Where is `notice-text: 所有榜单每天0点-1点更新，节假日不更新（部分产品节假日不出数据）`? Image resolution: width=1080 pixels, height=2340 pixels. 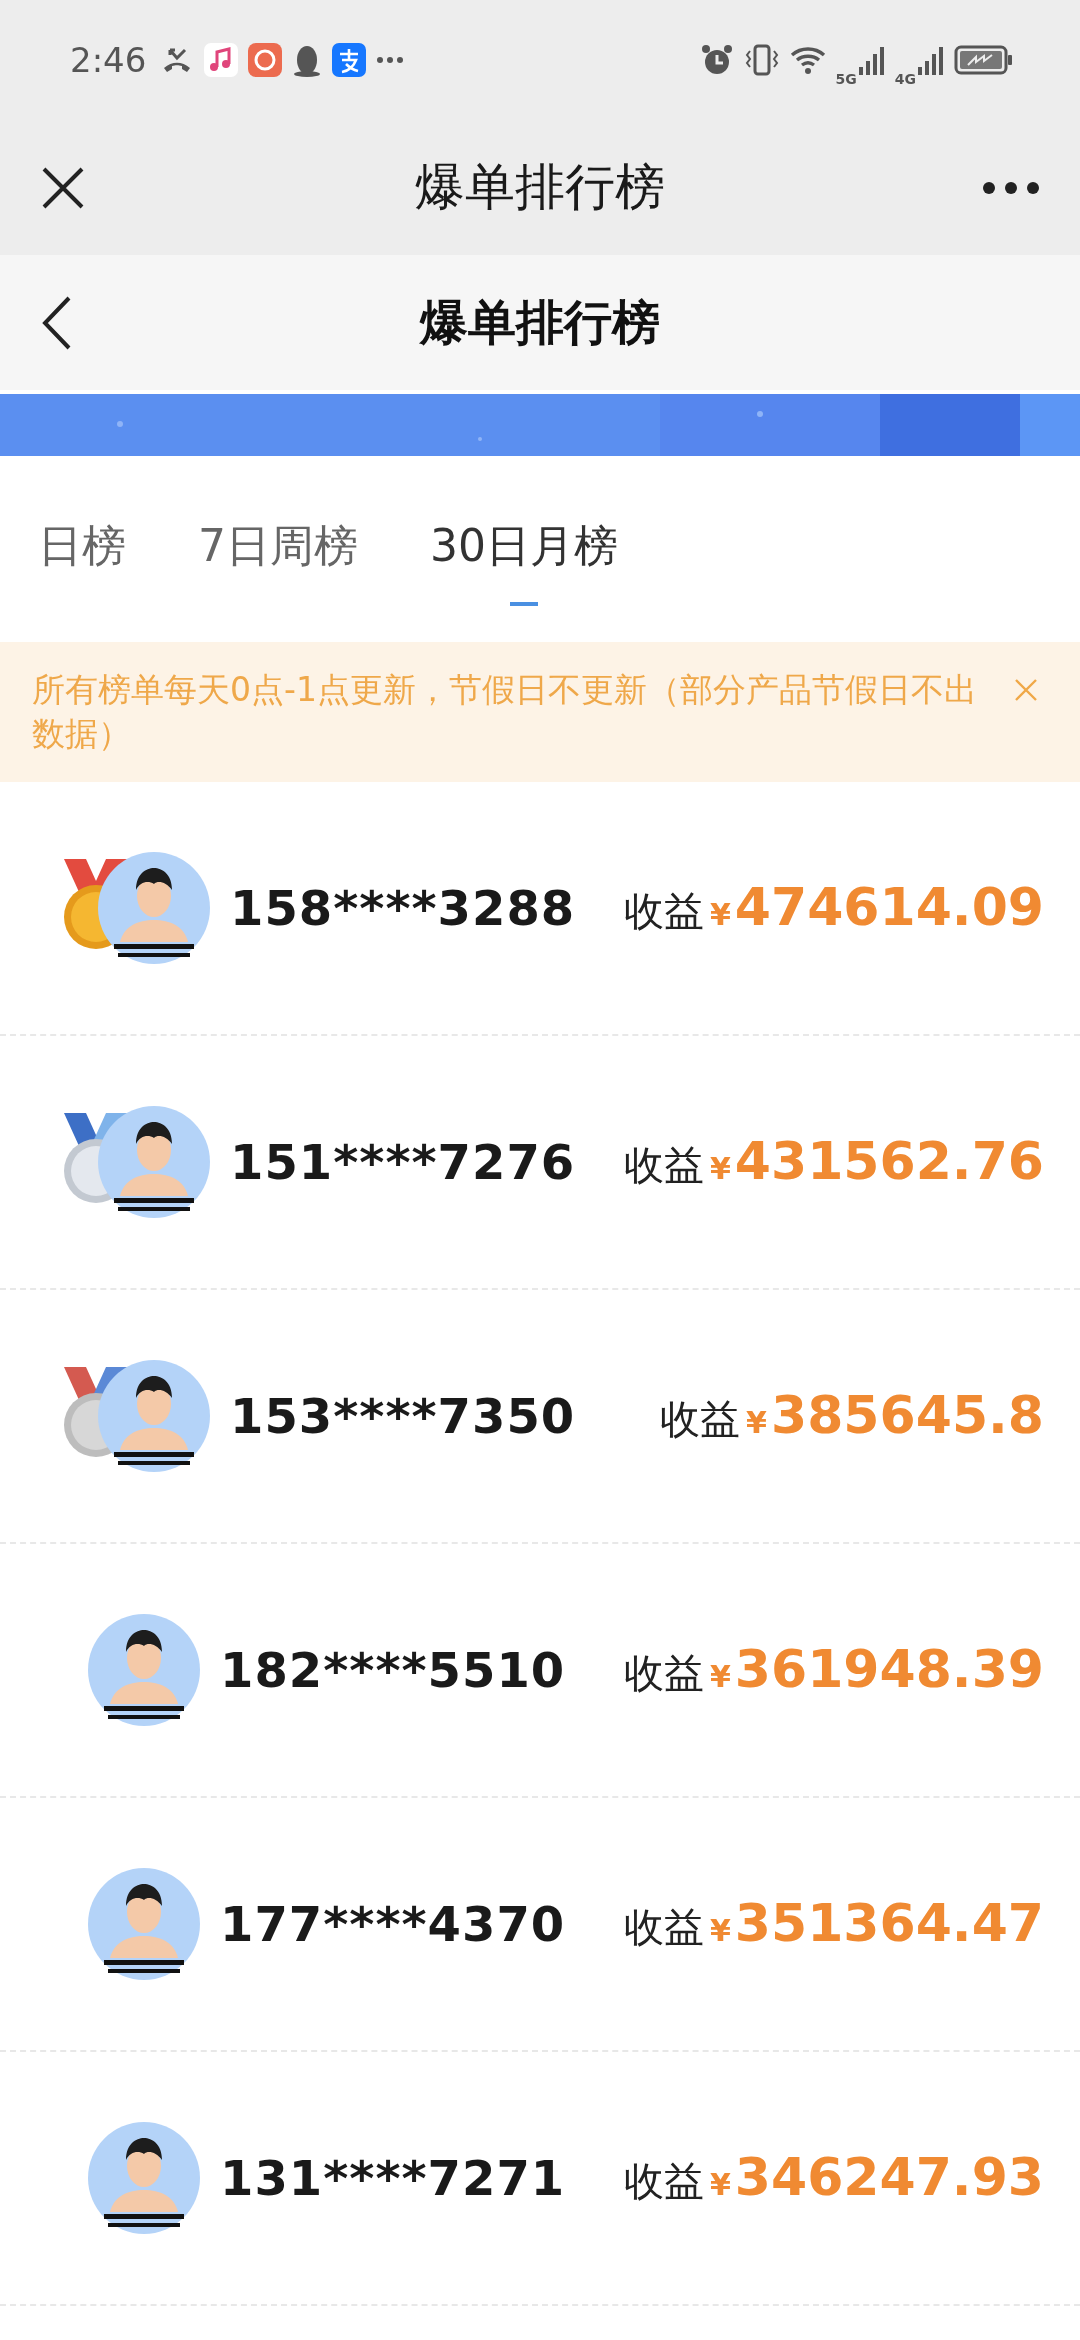
notice-text: 所有榜单每天0点-1点更新，节假日不更新（部分产品节假日不出数据） is located at coordinates (505, 712).